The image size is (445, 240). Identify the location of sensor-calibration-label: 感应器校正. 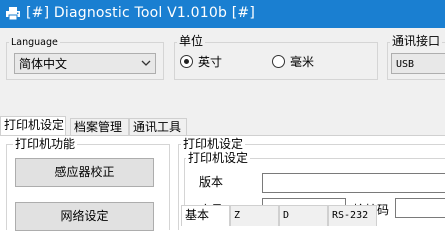
(84, 172).